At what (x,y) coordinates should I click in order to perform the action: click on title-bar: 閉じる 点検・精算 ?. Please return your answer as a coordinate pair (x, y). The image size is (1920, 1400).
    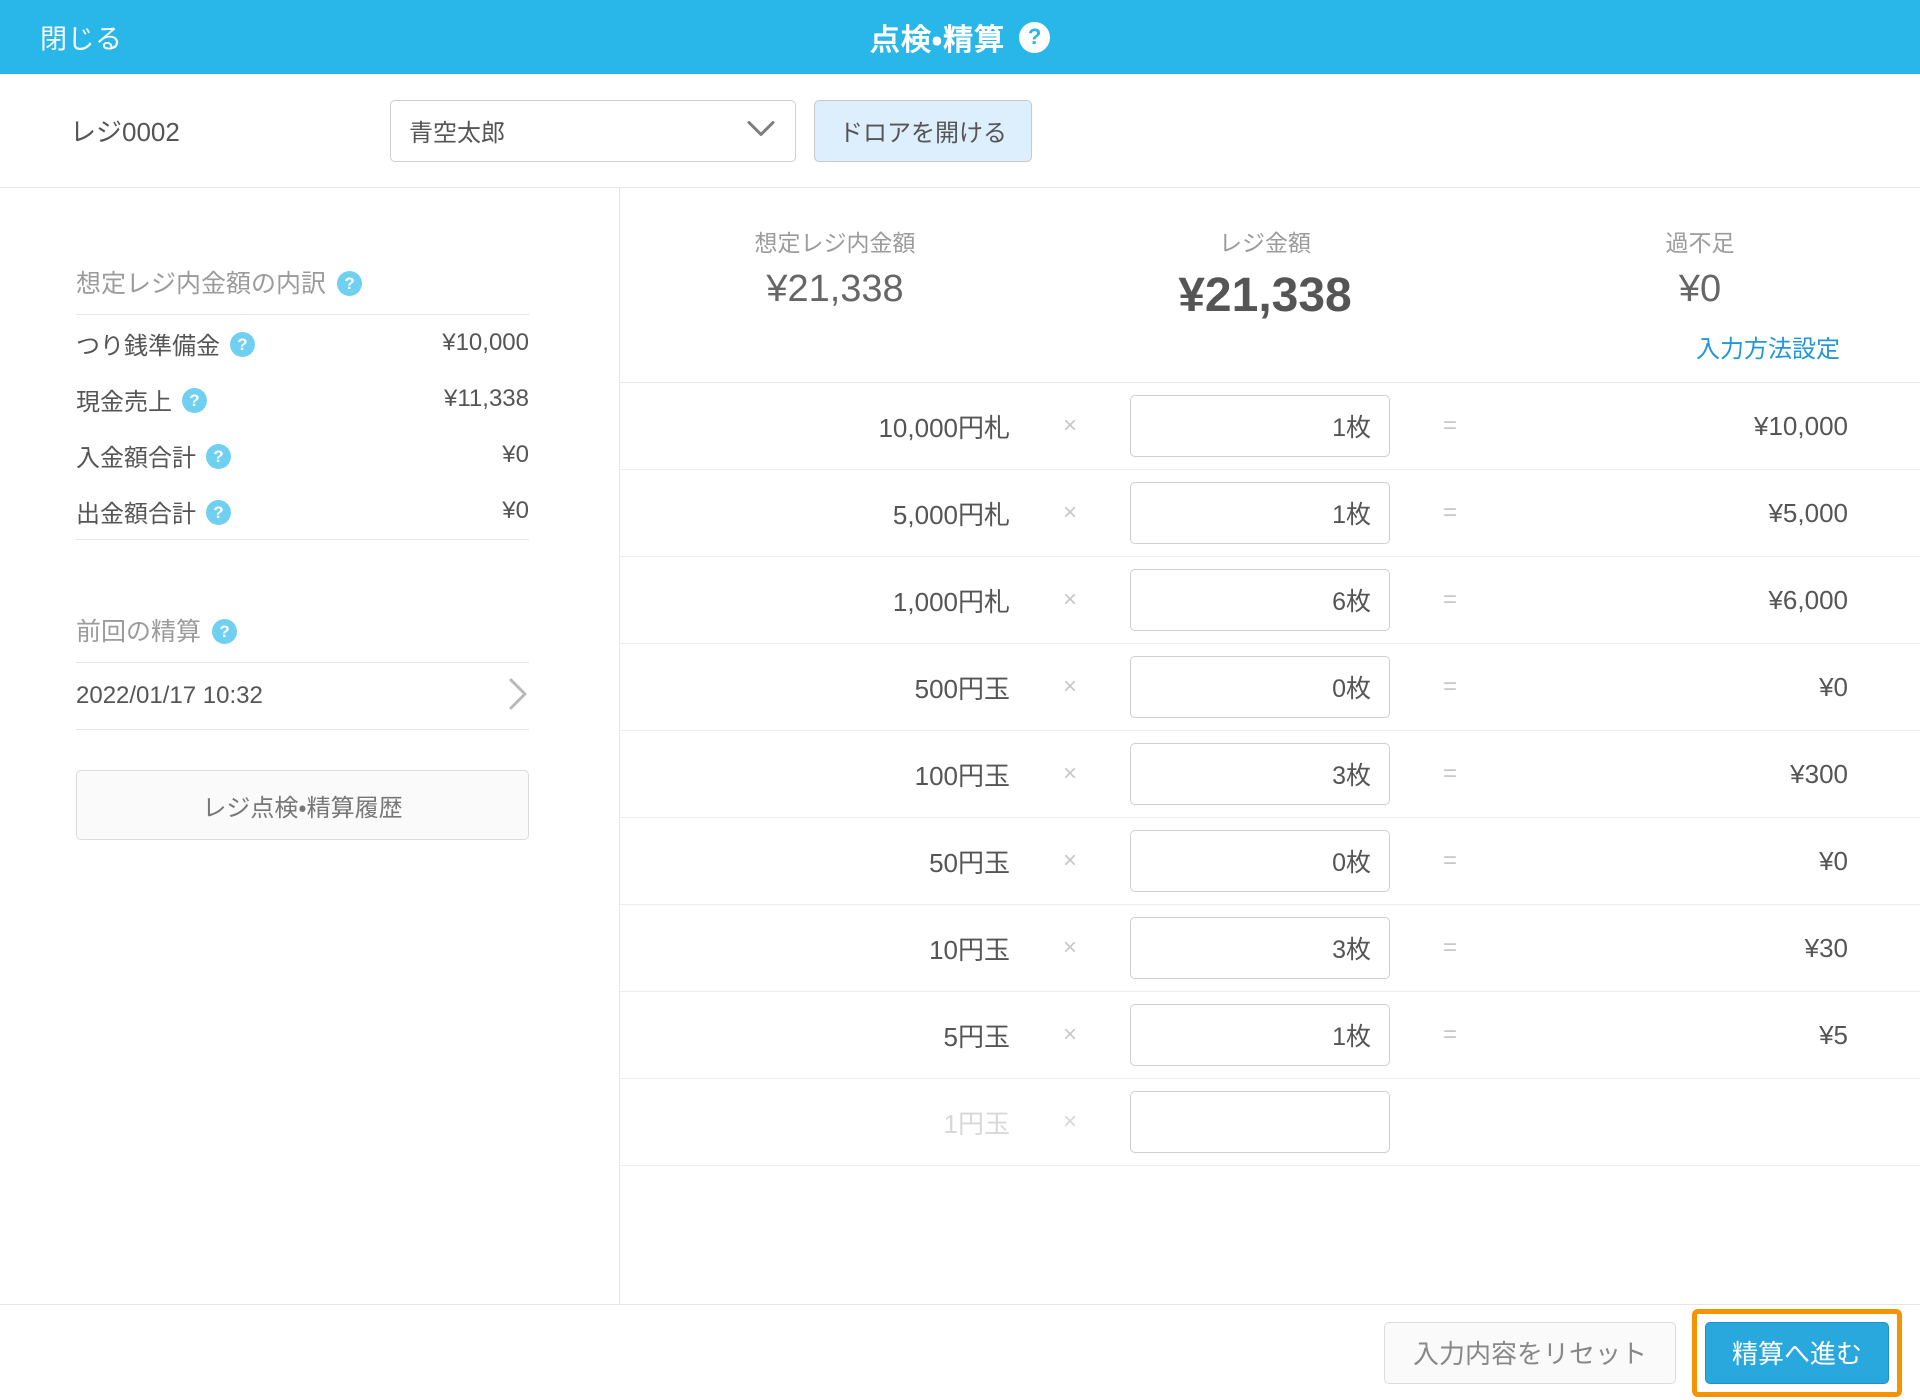
    Looking at the image, I should click on (960, 37).